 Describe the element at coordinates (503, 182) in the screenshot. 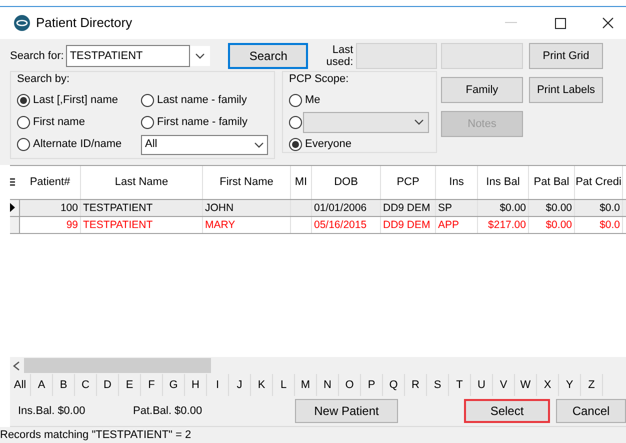

I see `column-header: Ins Bal` at that location.